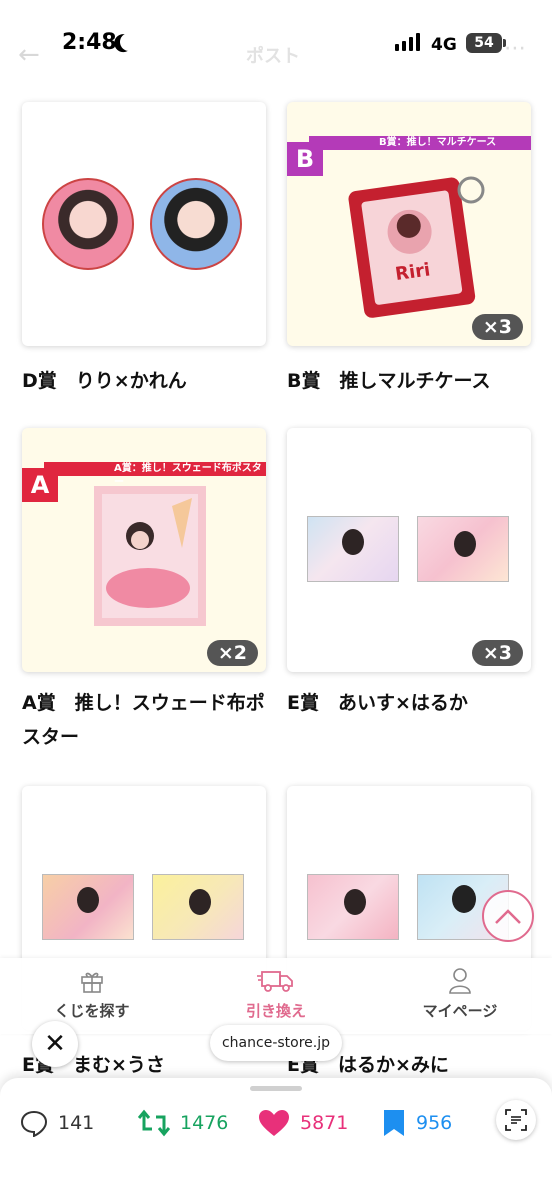  What do you see at coordinates (412, 703) in the screenshot?
I see `product-title: E賞 あいす×はるか` at bounding box center [412, 703].